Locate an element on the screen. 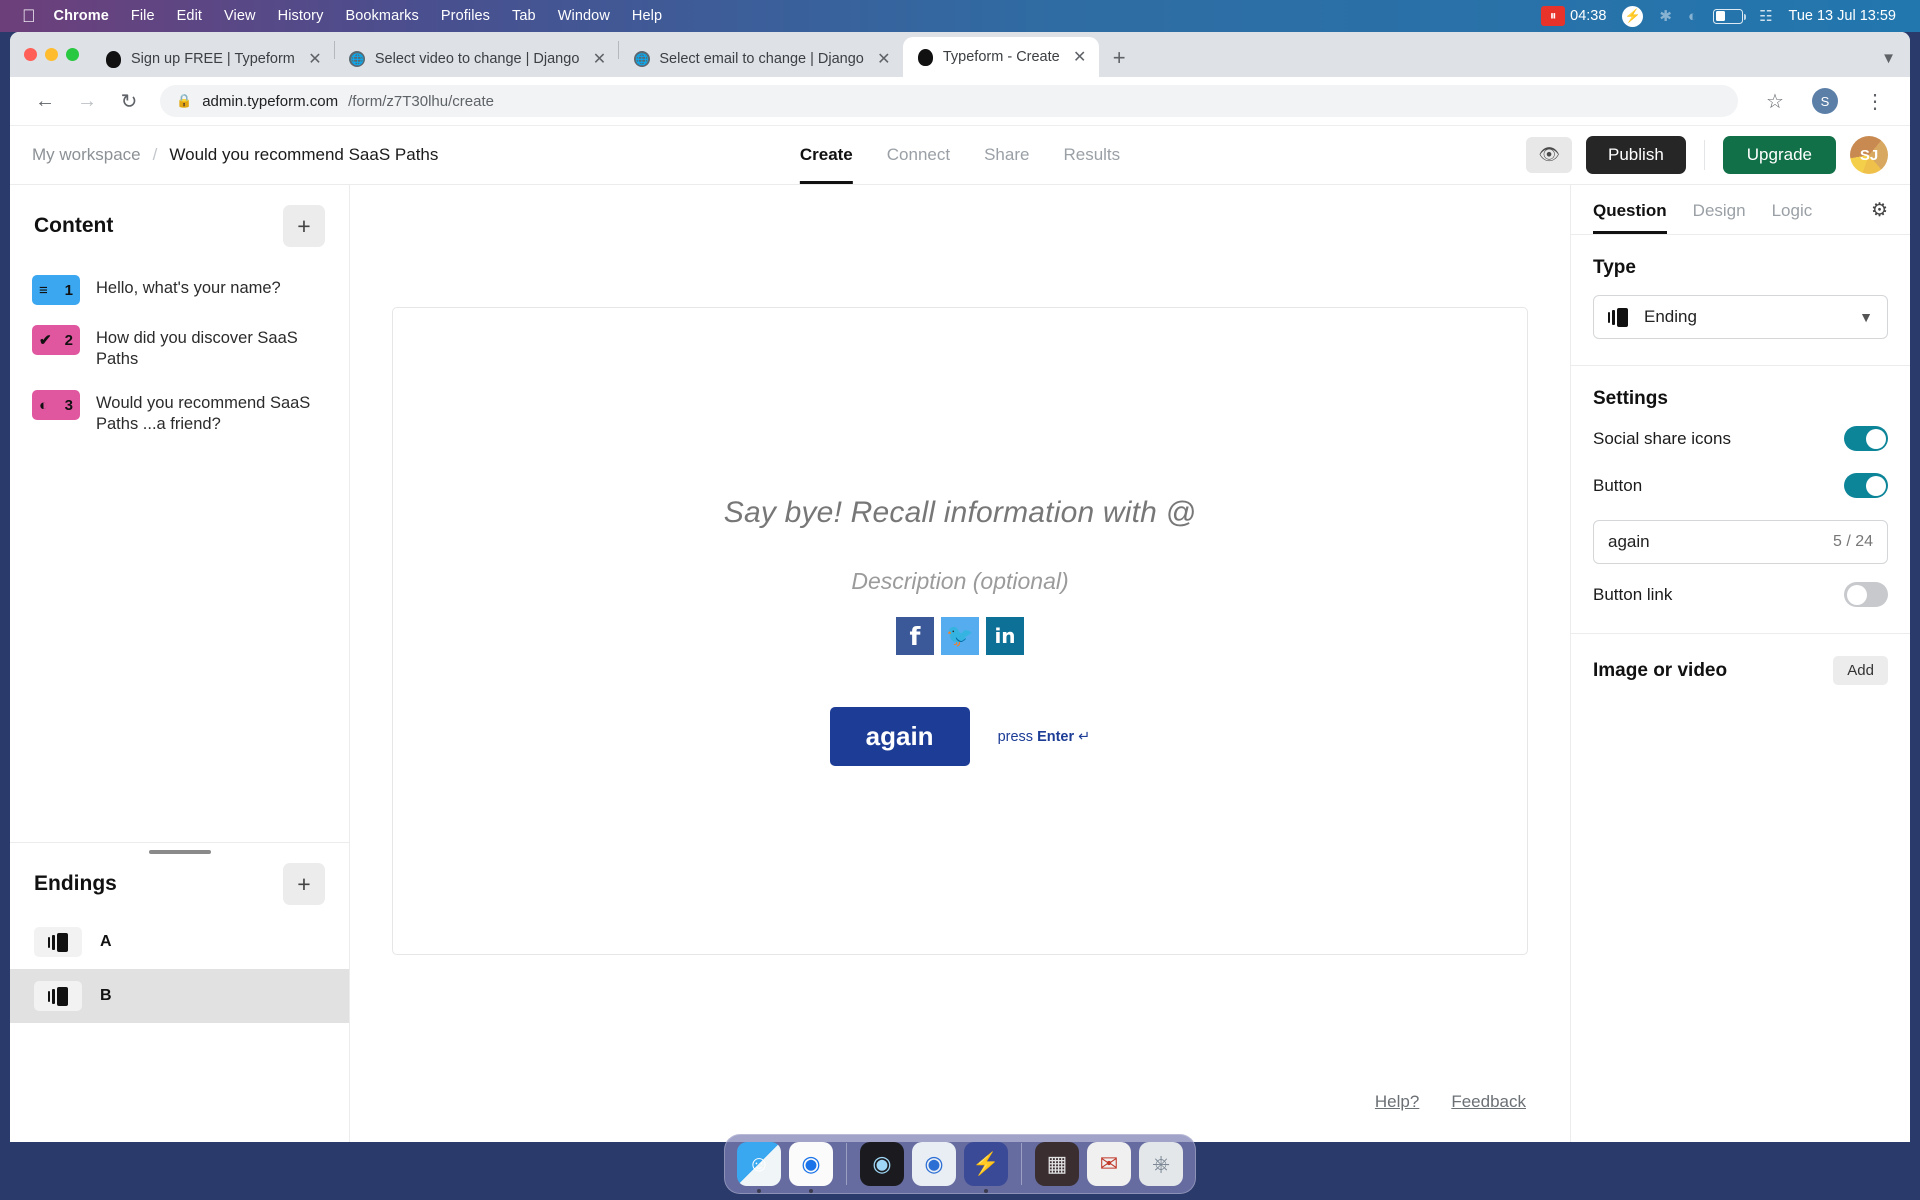  facebook-icon: f is located at coordinates (915, 636).